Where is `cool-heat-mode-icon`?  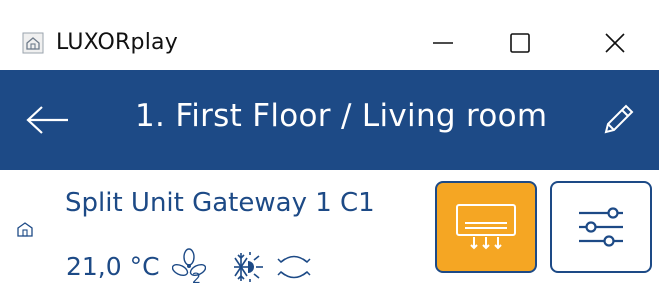 cool-heat-mode-icon is located at coordinates (248, 267).